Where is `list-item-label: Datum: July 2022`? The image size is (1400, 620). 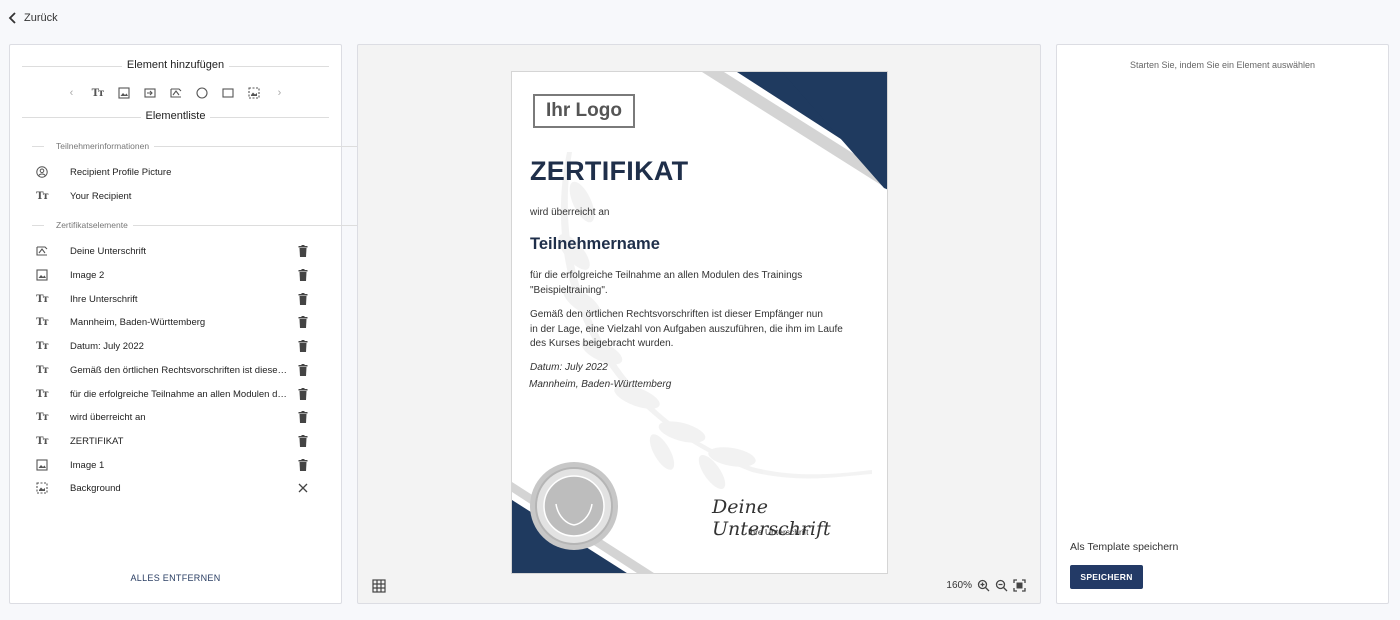
list-item-label: Datum: July 2022 is located at coordinates (107, 346).